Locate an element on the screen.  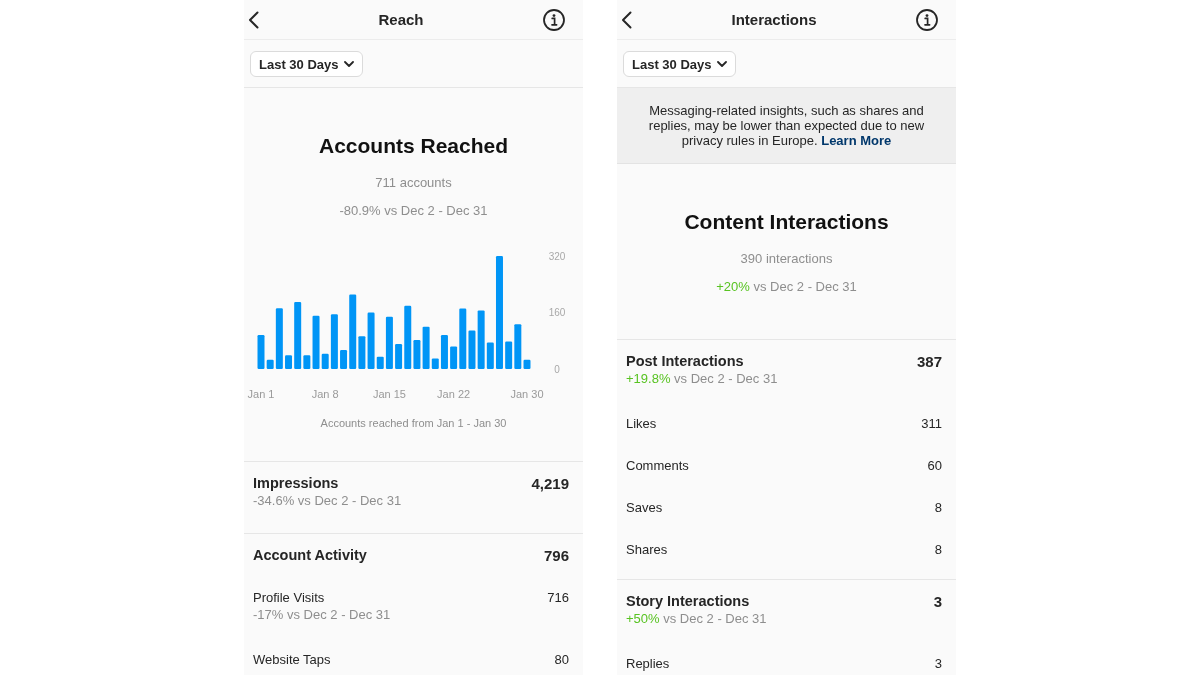
metric-label: Likes is located at coordinates (641, 423).